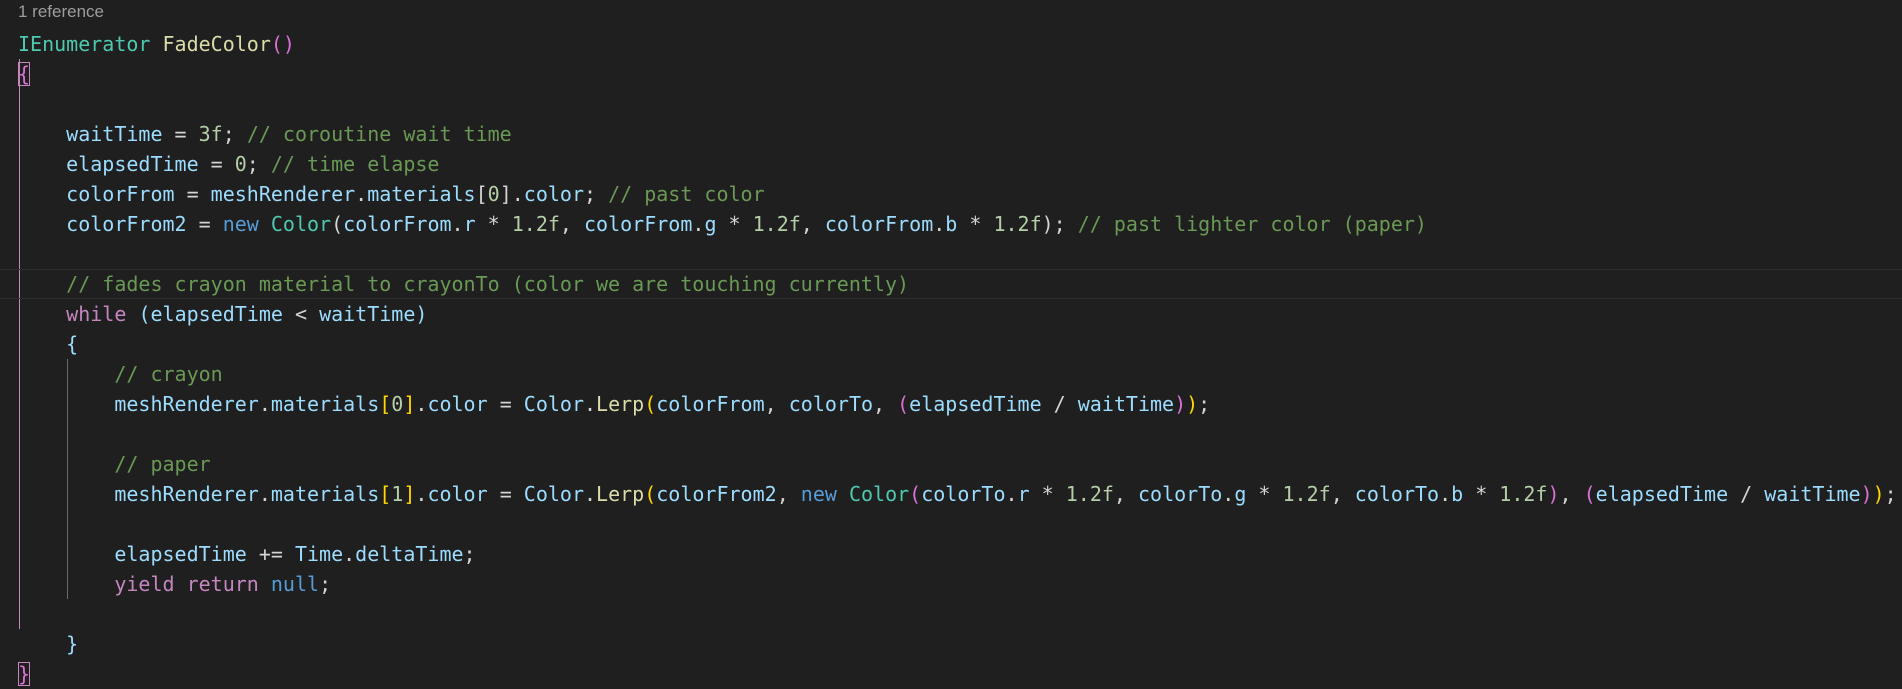 The width and height of the screenshot is (1902, 689). I want to click on code-line: elapsedTime = 0; // time elapse, so click(960, 164).